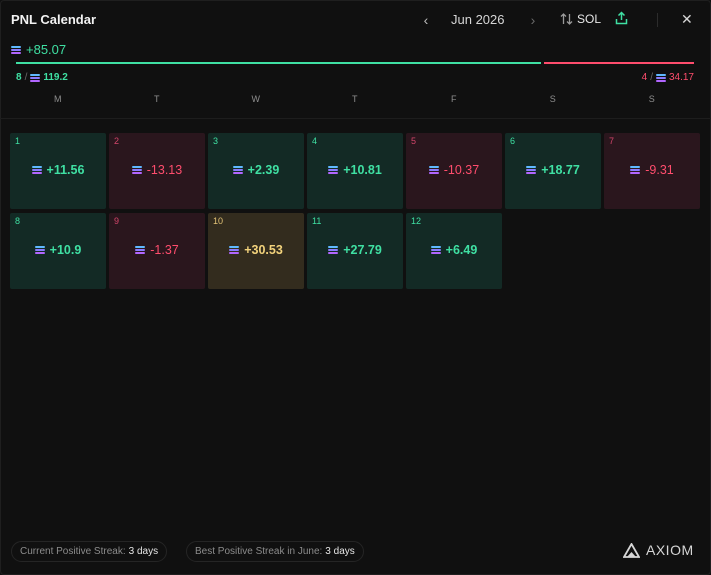  I want to click on calendar-day-cell: 3 +2.39, so click(256, 171).